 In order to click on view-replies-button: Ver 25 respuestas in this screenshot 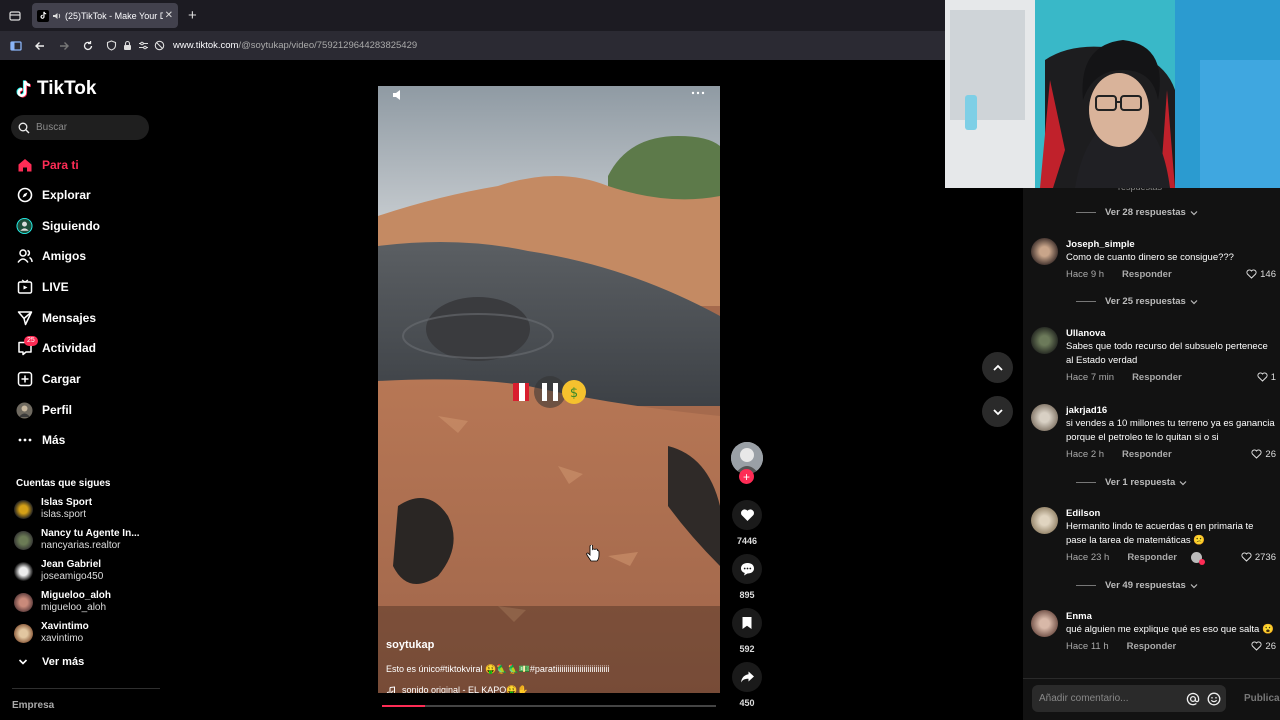, I will do `click(1132, 301)`.